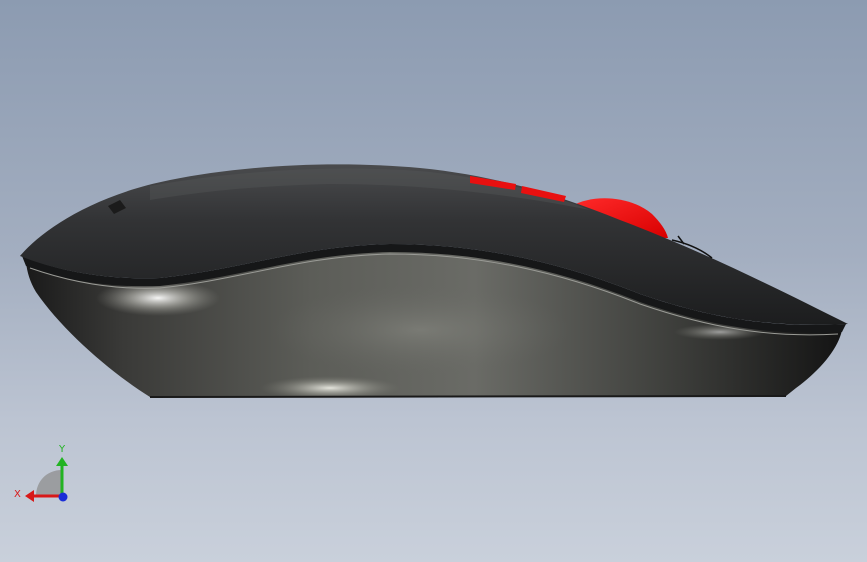  What do you see at coordinates (62, 449) in the screenshot?
I see `y-axis-label: Y` at bounding box center [62, 449].